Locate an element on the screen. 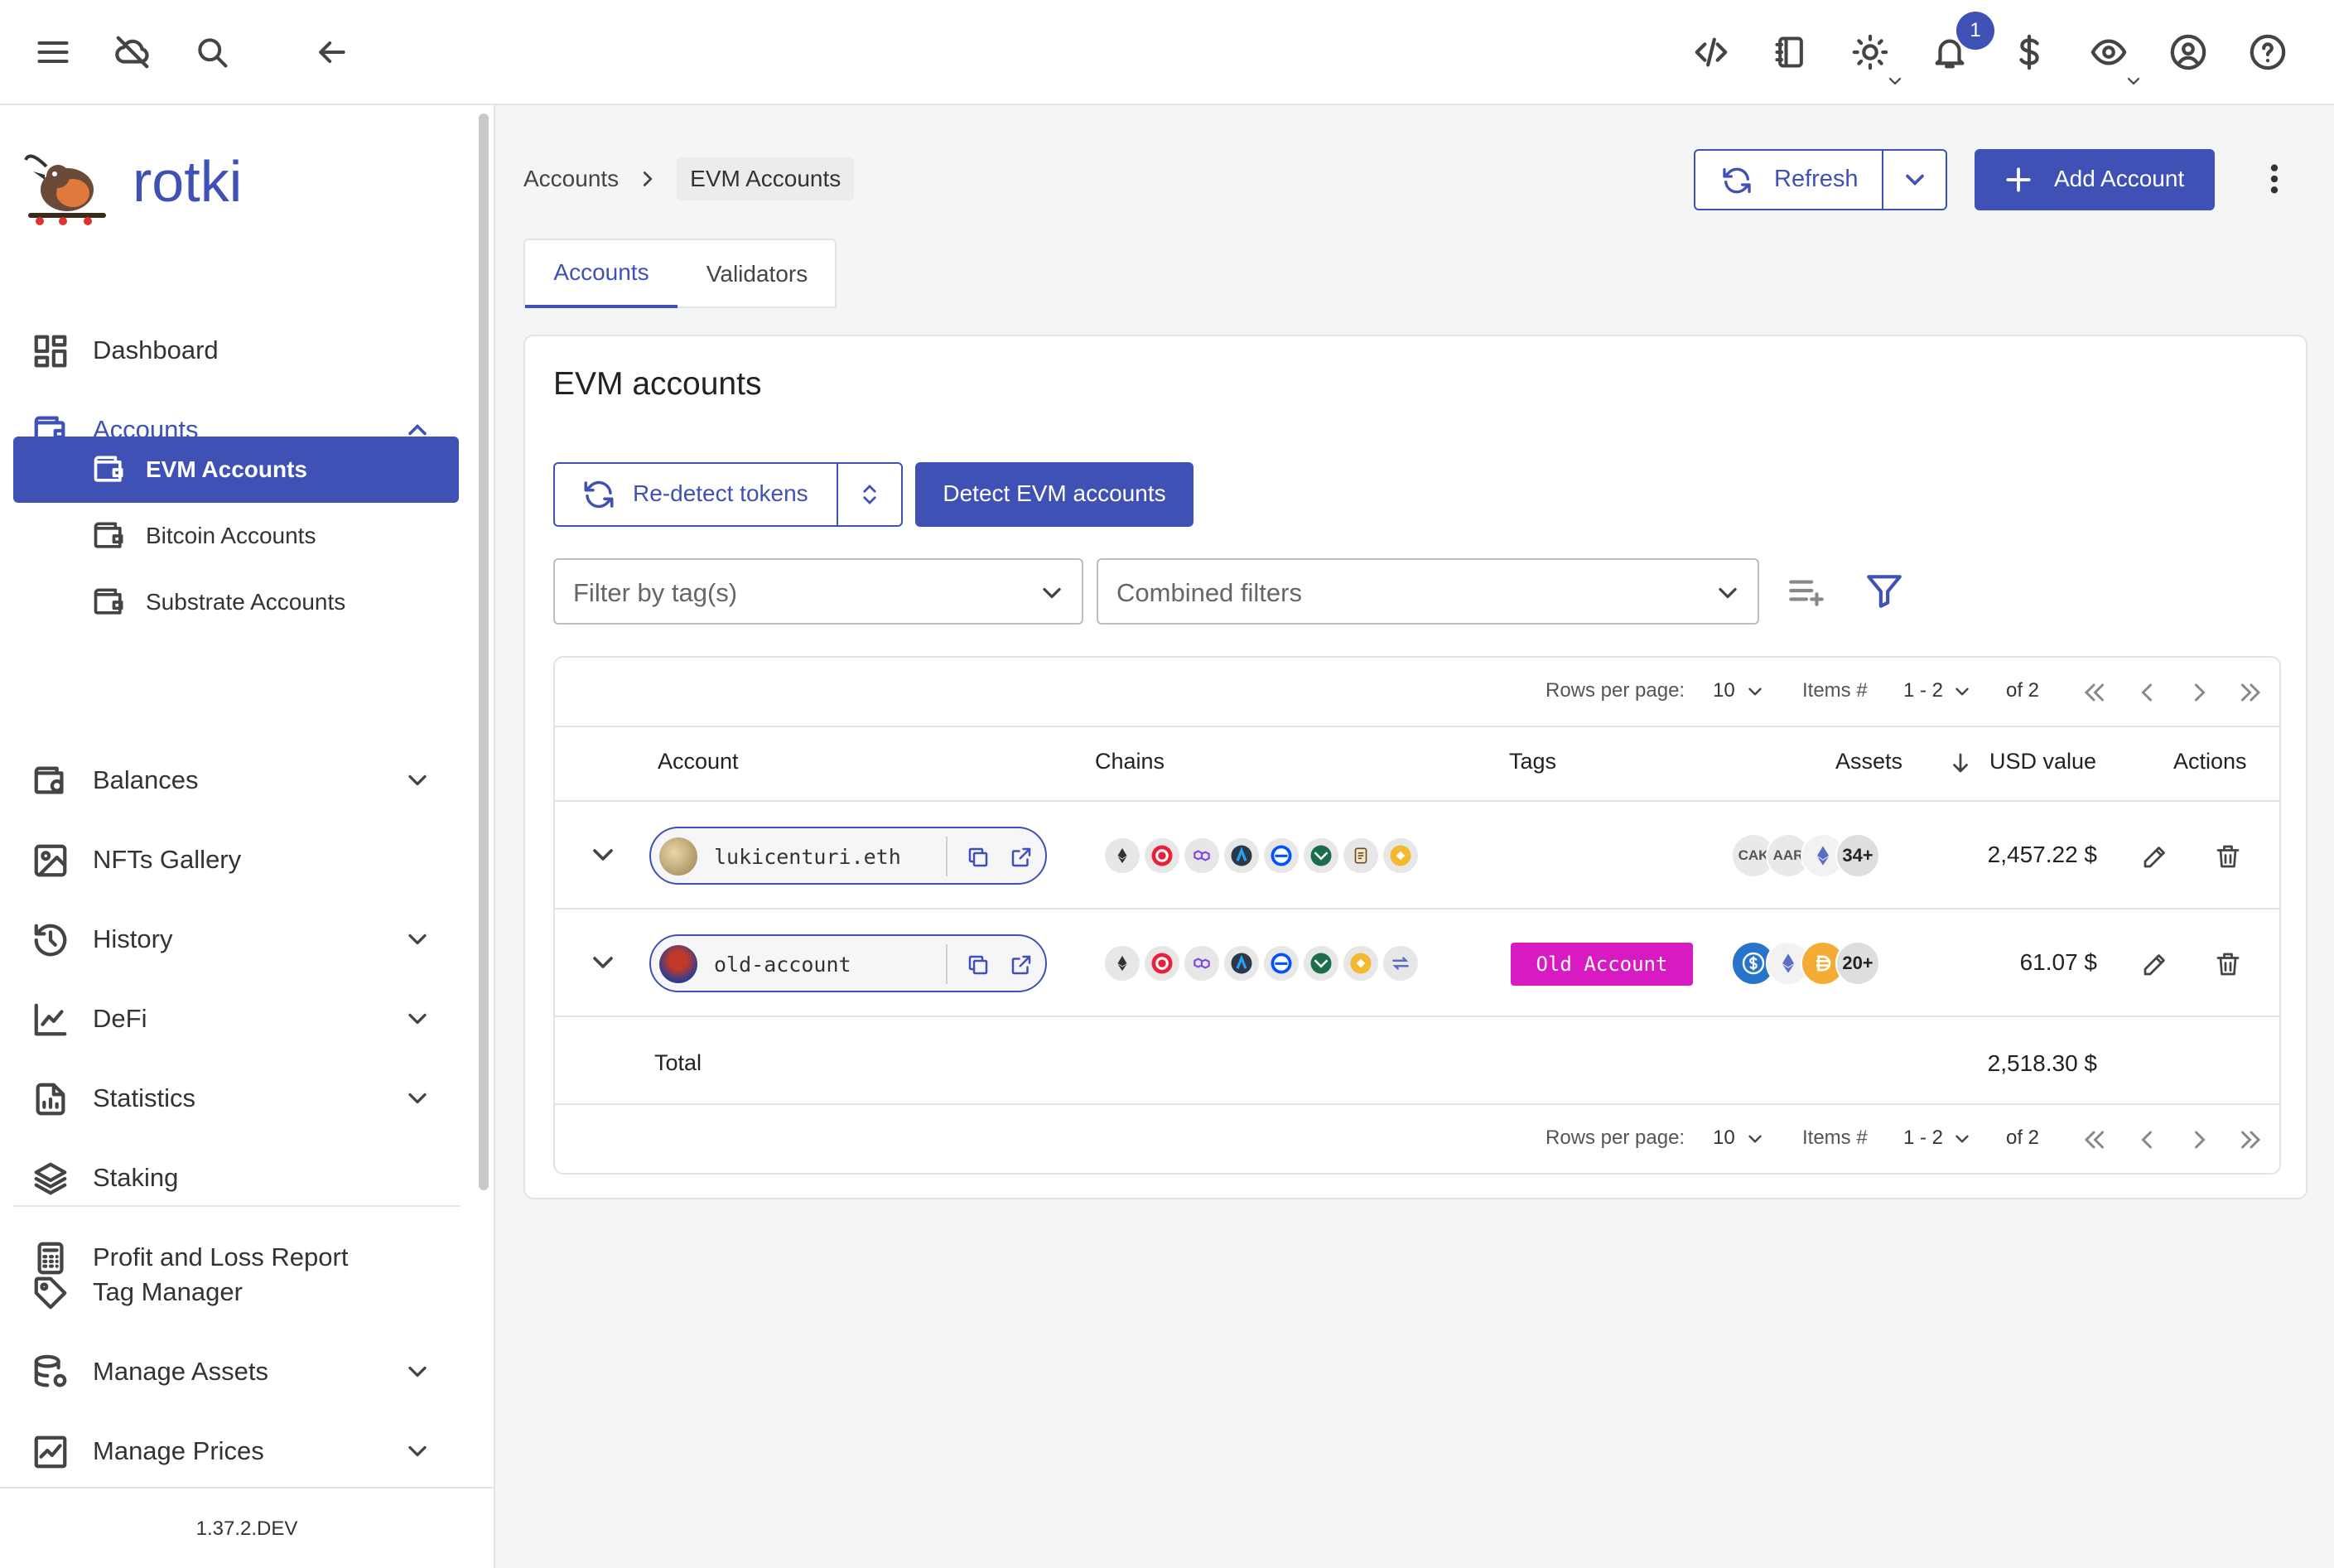  sidebar-item-label: History is located at coordinates (133, 938).